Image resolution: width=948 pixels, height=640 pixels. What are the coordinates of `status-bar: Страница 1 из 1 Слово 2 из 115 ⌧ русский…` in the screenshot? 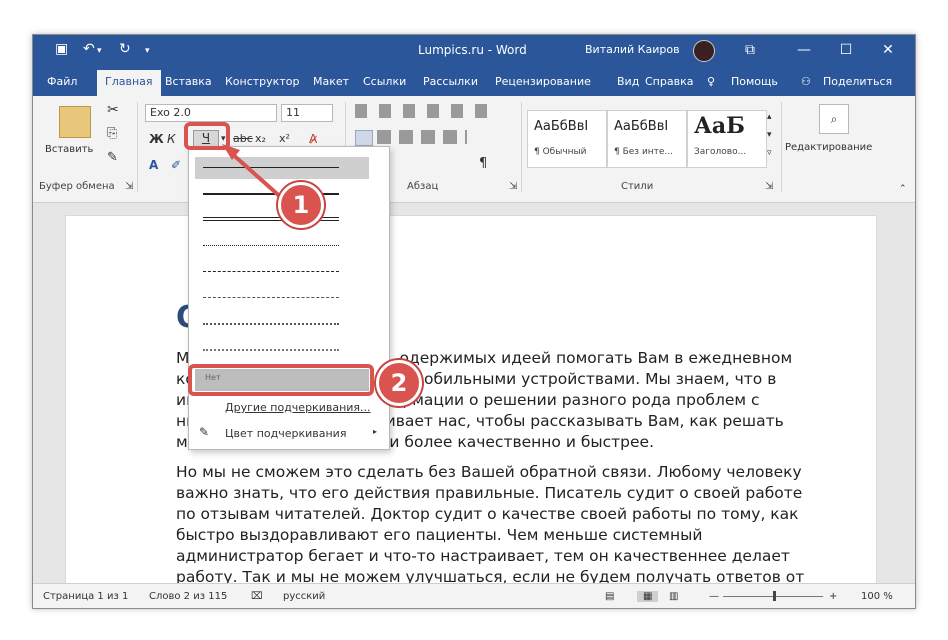 It's located at (474, 595).